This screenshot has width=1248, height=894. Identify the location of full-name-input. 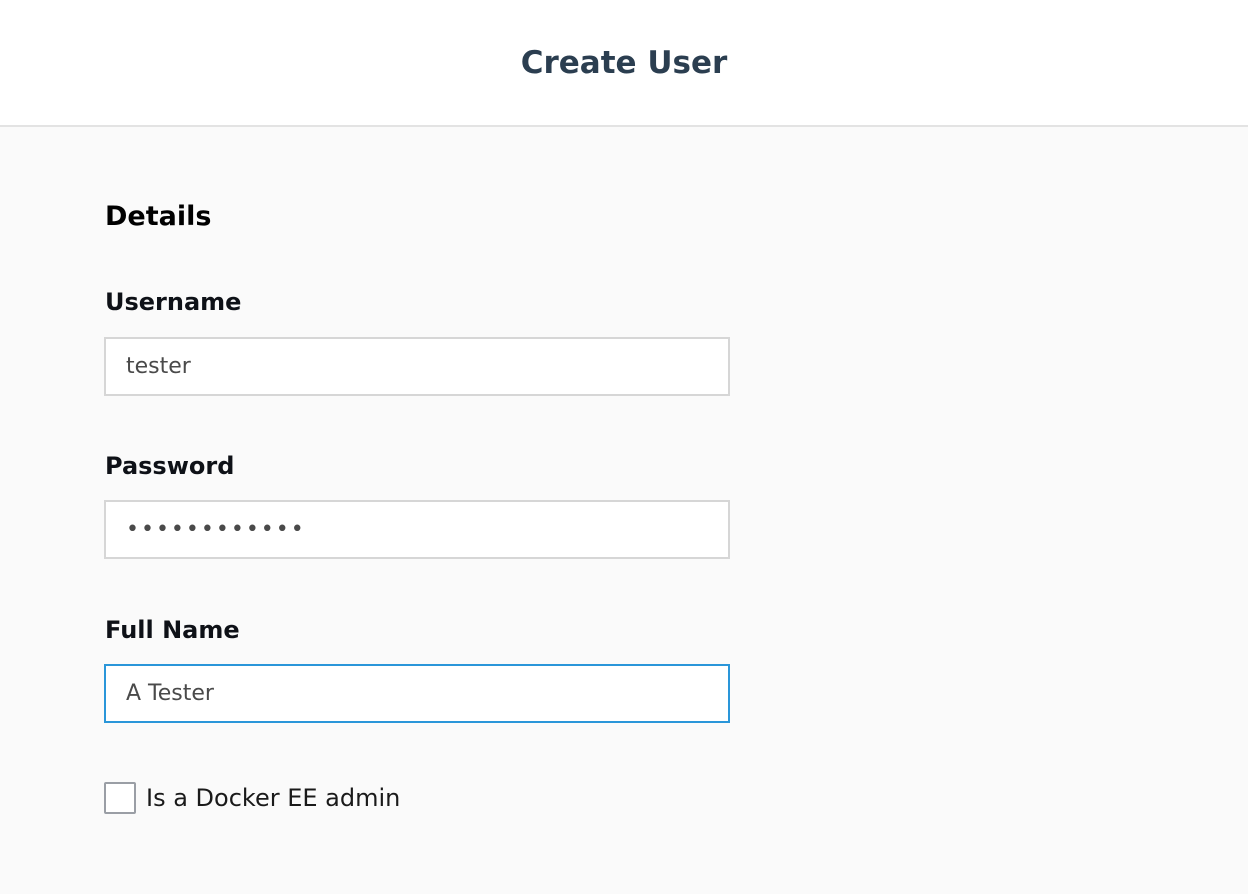
(417, 693).